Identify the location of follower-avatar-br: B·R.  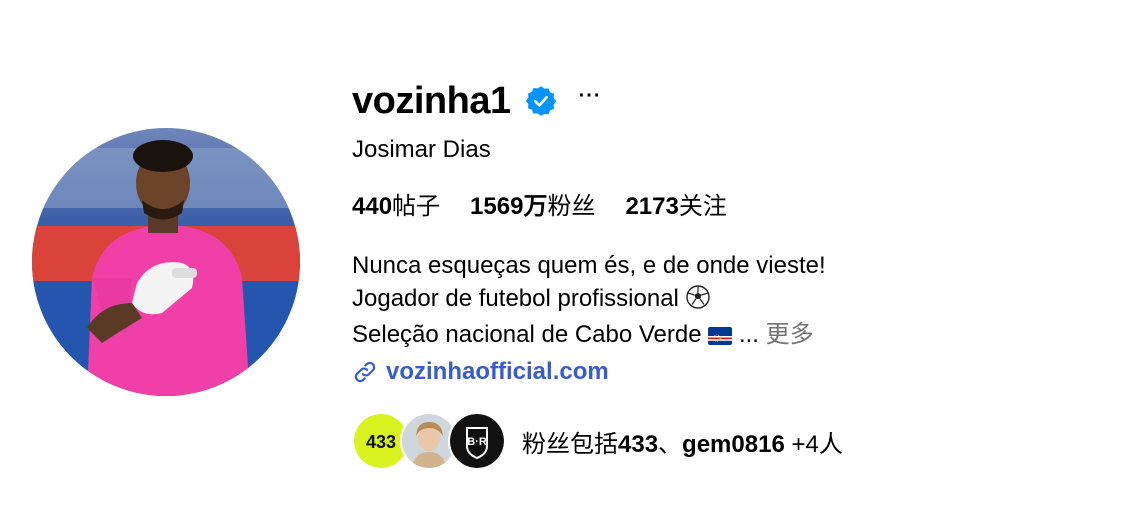
(477, 441).